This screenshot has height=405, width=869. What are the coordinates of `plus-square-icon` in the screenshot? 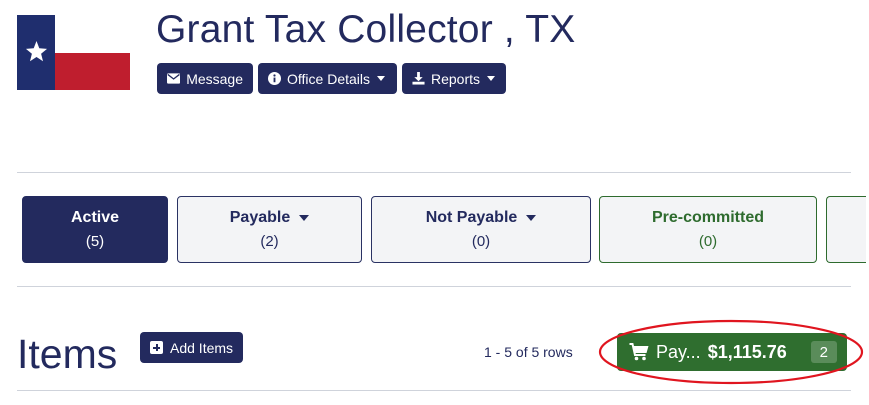 It's located at (156, 347).